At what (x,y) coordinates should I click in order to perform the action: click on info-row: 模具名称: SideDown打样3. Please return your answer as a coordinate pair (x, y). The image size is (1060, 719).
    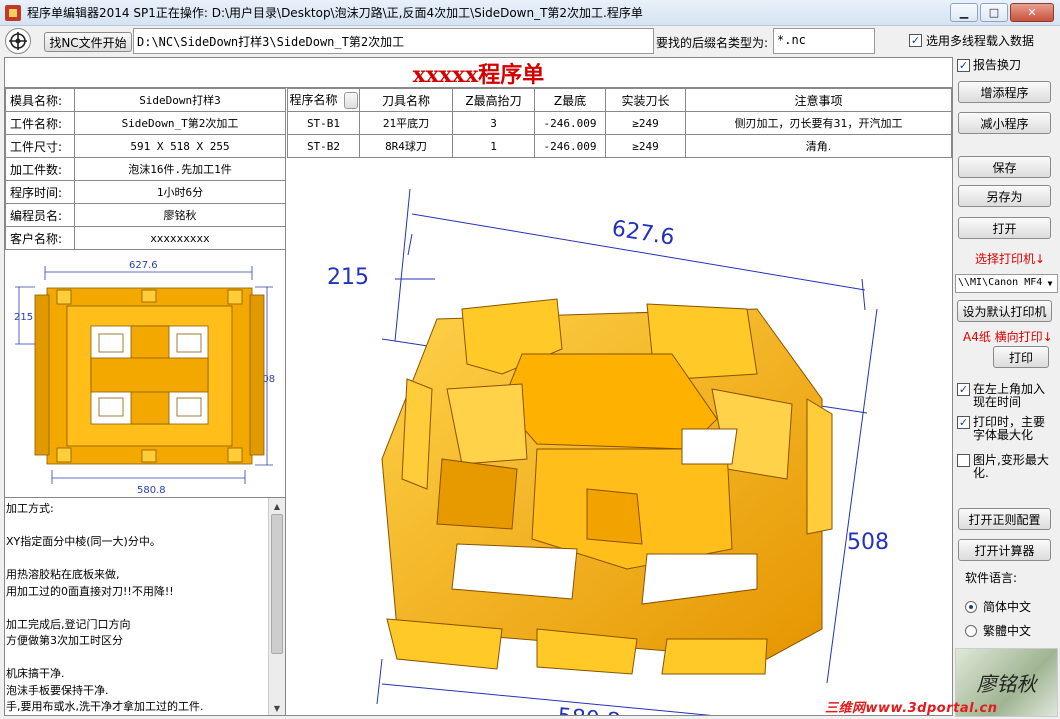
    Looking at the image, I should click on (145, 100).